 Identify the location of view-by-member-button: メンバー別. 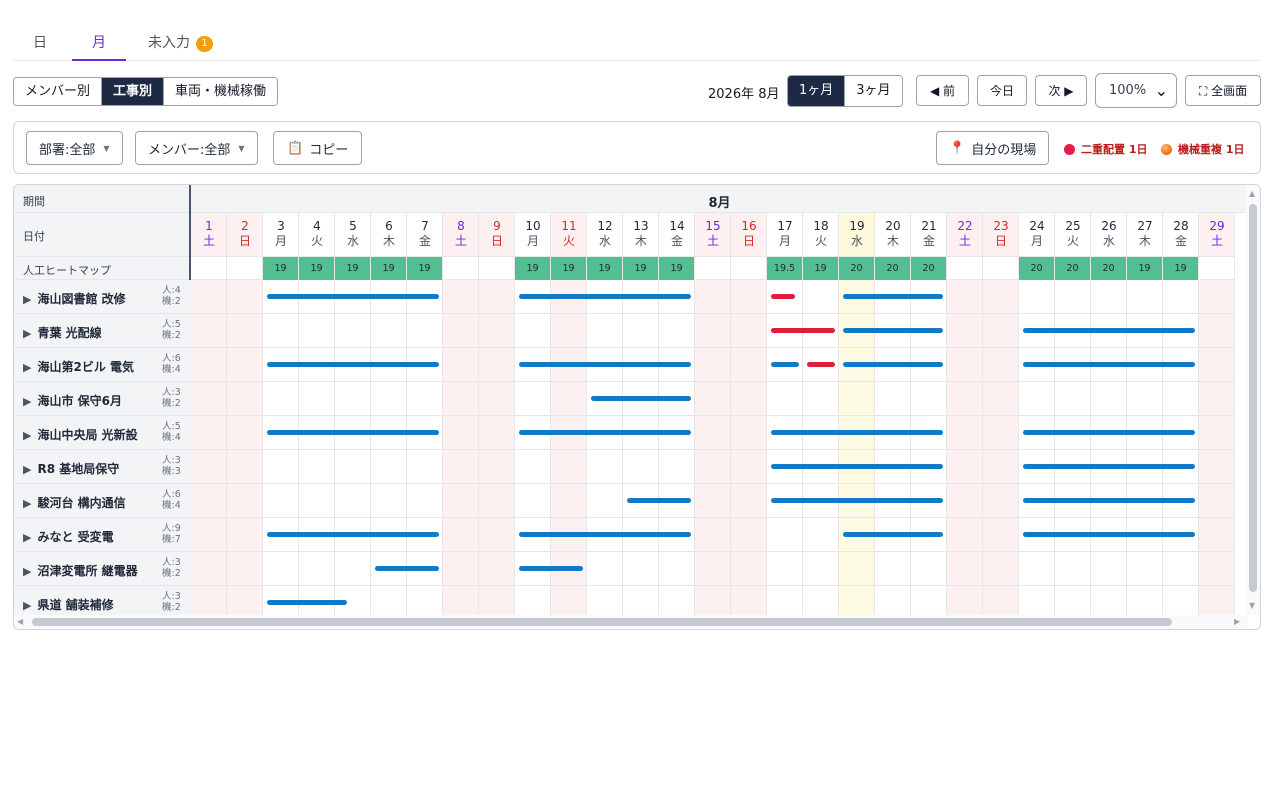
(58, 91).